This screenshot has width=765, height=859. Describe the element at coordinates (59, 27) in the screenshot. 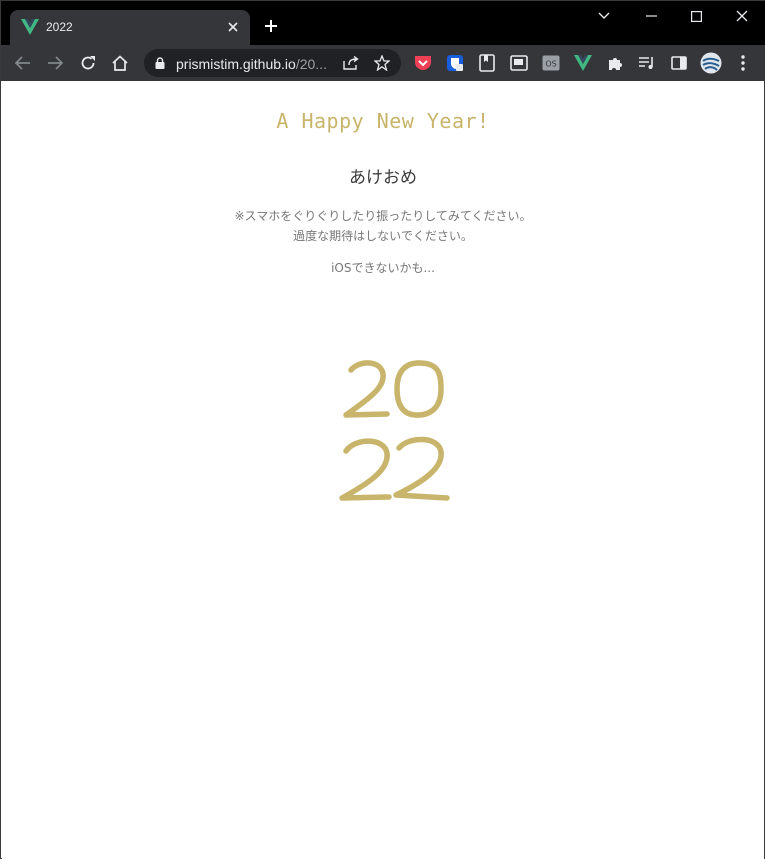

I see `tab-title: 2022` at that location.